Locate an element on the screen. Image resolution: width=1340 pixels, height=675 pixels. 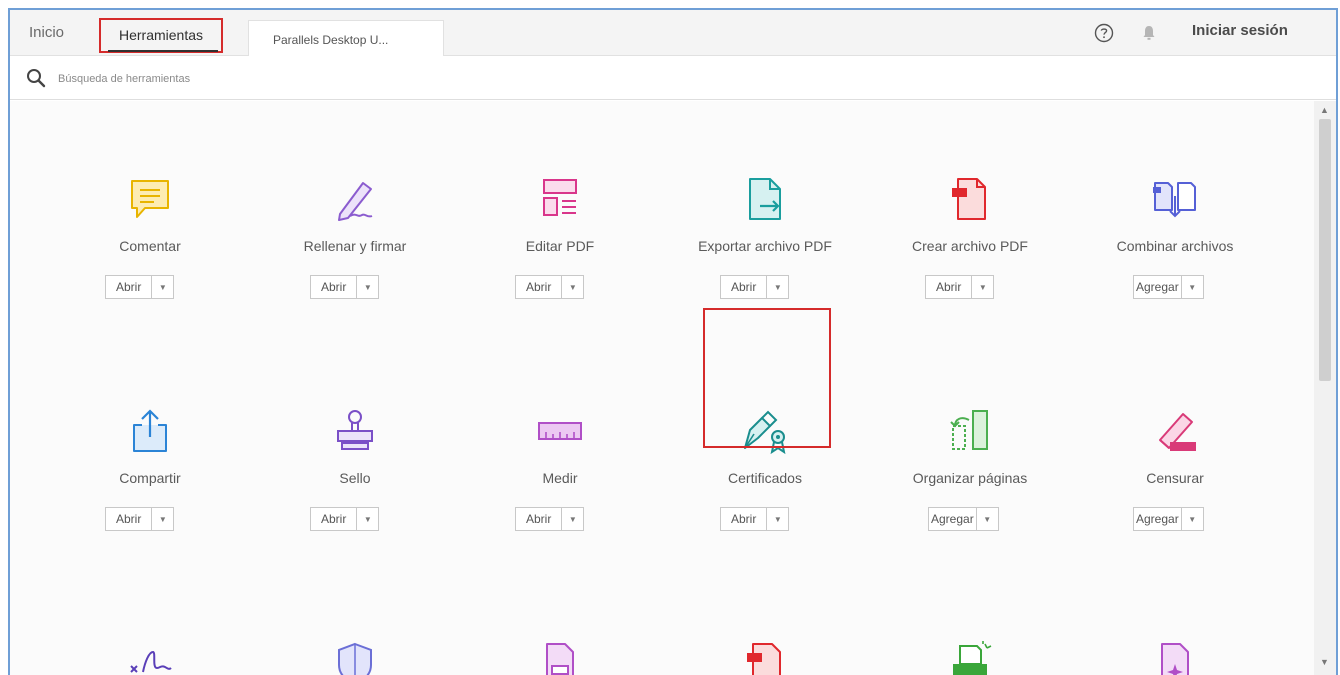
tool-certificados: Certificados Abrir ▼ is located at coordinates (765, 491).